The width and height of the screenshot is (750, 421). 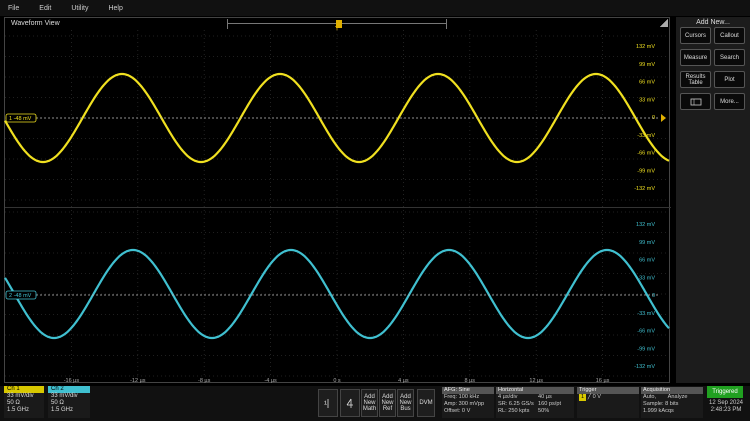 What do you see at coordinates (69, 402) in the screenshot?
I see `ch2-badge: Ch 2 33 mV/div 50 Ω 1.5 GHz` at bounding box center [69, 402].